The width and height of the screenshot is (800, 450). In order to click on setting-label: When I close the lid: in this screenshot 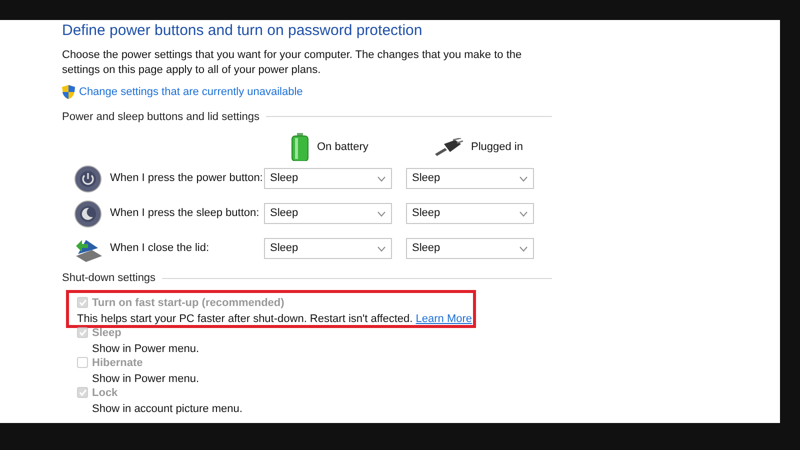, I will do `click(160, 248)`.